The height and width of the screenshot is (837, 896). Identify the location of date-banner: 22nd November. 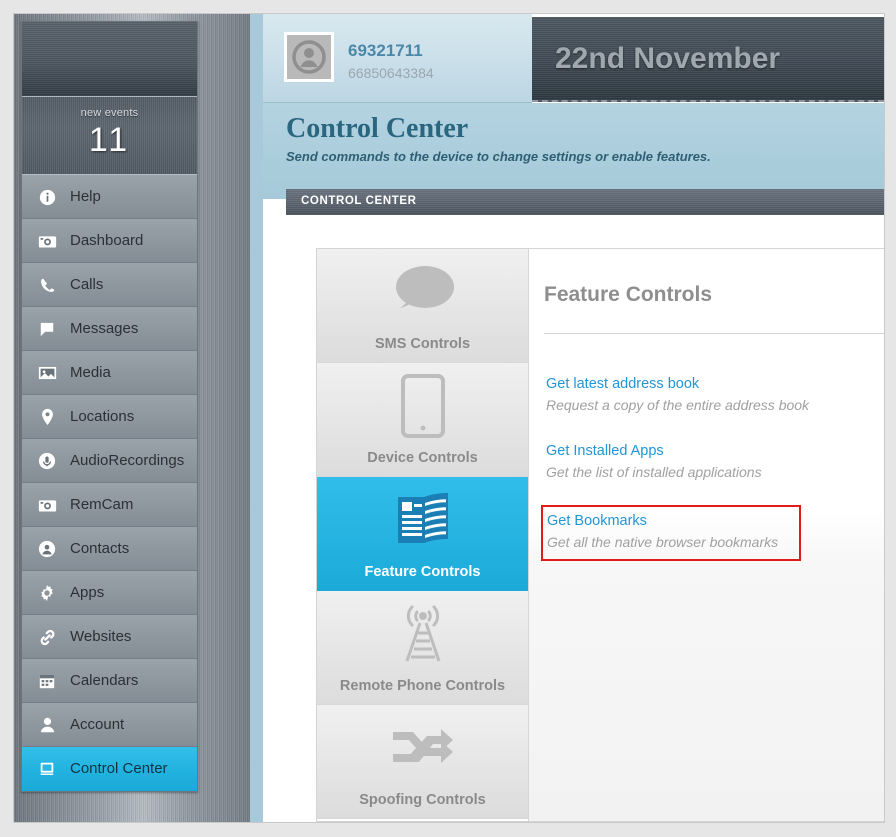
(708, 59).